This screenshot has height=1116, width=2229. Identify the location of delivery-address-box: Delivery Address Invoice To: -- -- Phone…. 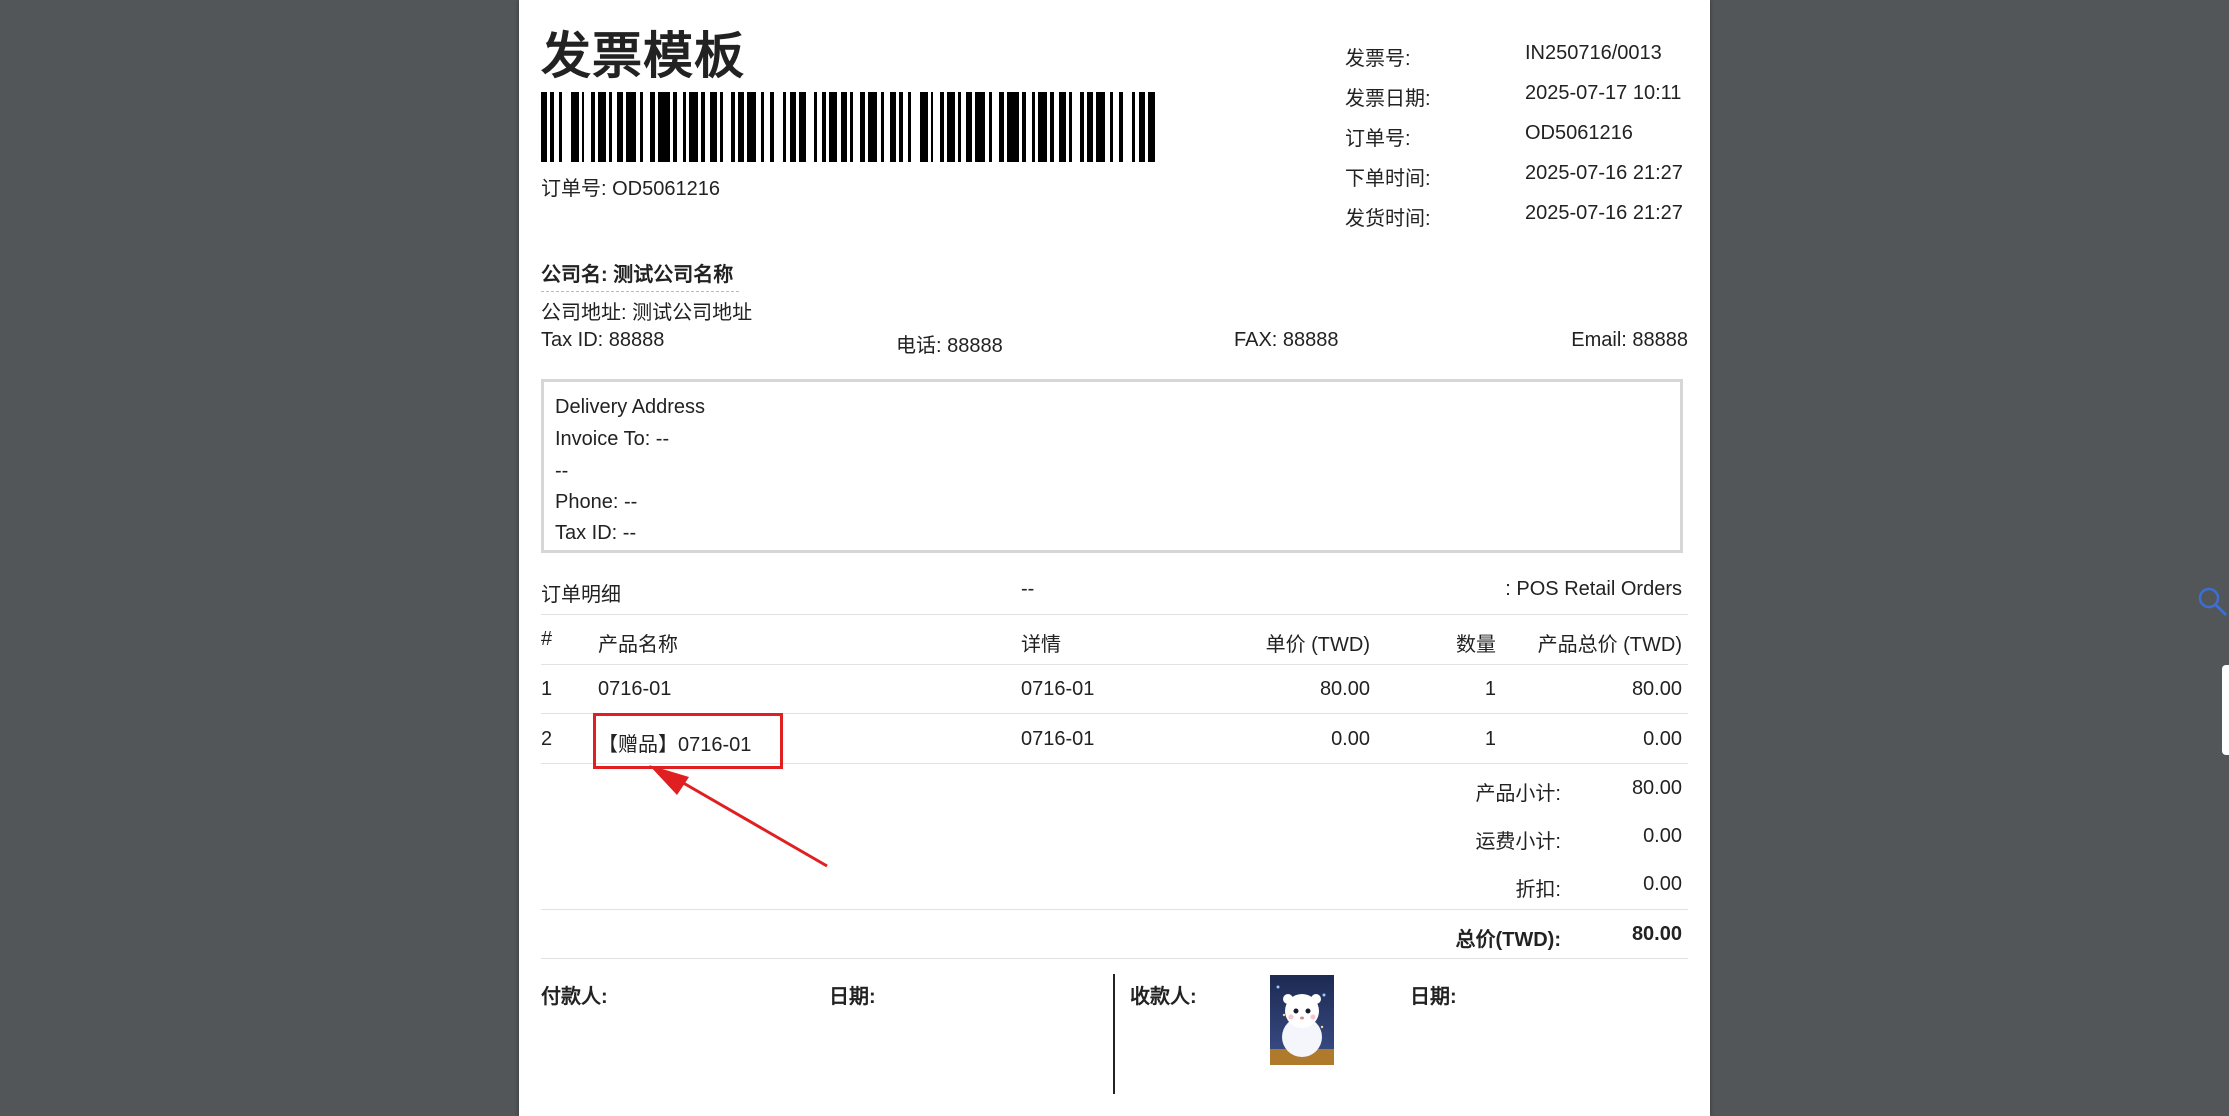
(1112, 466).